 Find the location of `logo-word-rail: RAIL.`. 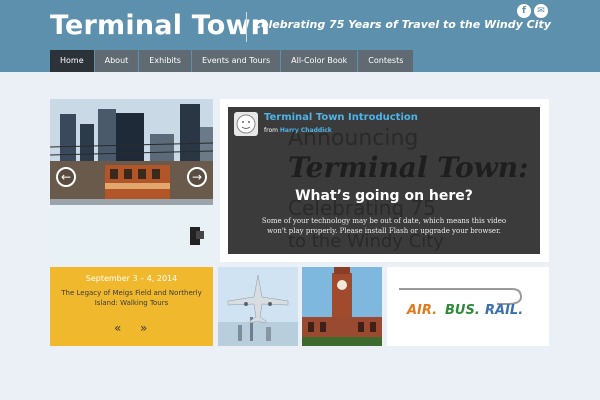

logo-word-rail: RAIL. is located at coordinates (504, 310).